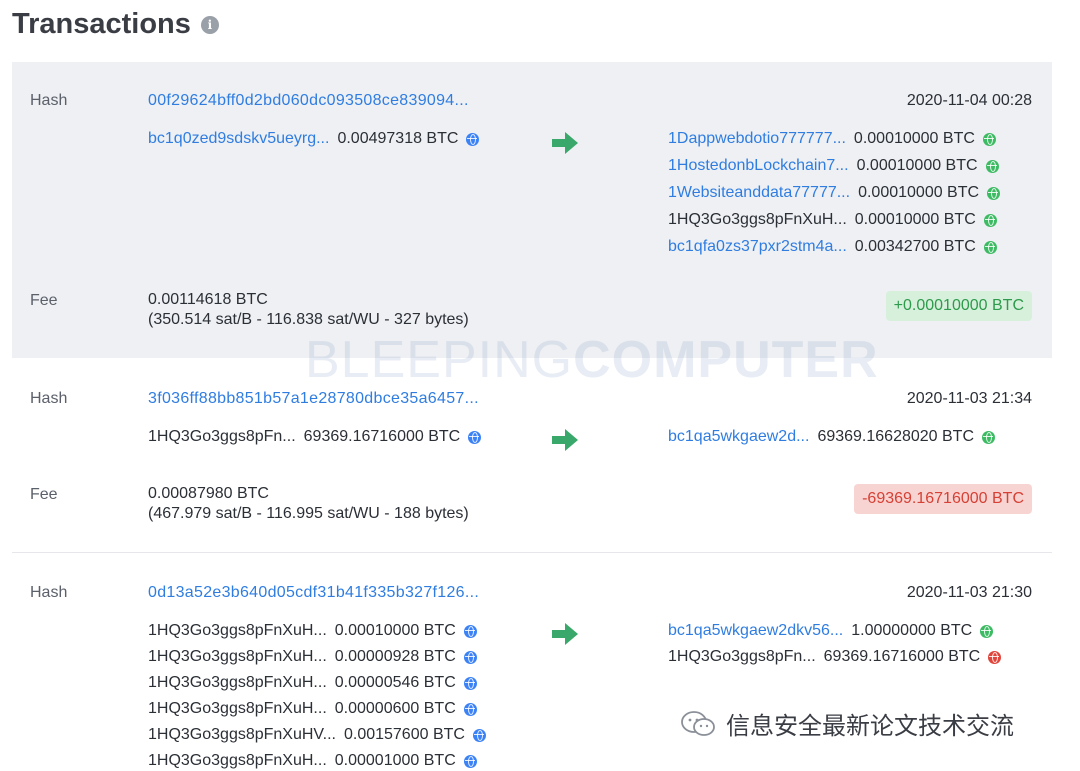 The height and width of the screenshot is (771, 1080). Describe the element at coordinates (404, 734) in the screenshot. I see `input-amount: 0.00157600 BTC` at that location.